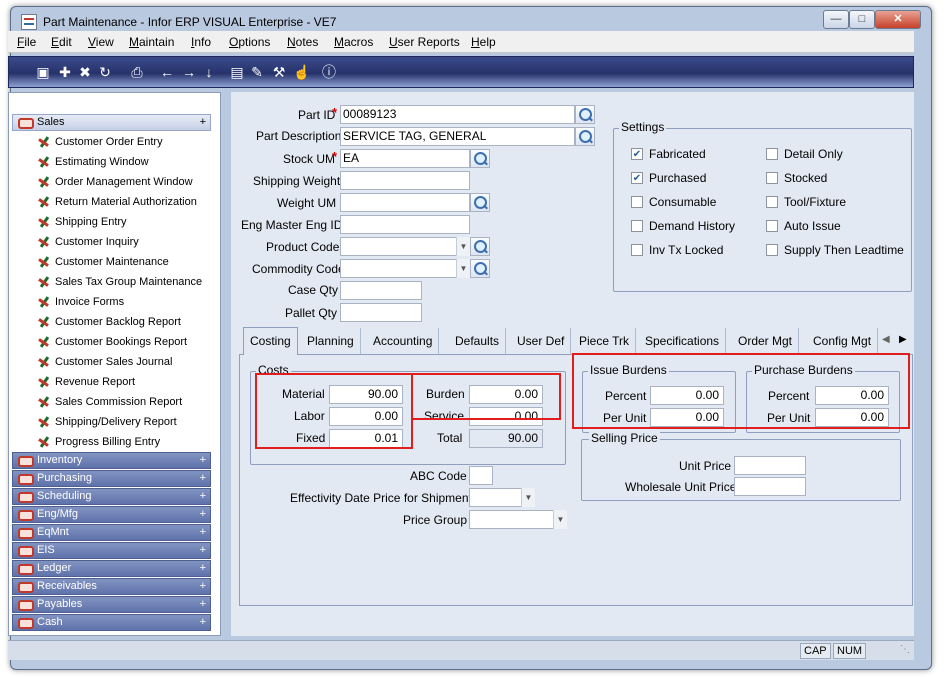  What do you see at coordinates (111, 478) in the screenshot?
I see `sidebar-group-purchasing: Purchasing +` at bounding box center [111, 478].